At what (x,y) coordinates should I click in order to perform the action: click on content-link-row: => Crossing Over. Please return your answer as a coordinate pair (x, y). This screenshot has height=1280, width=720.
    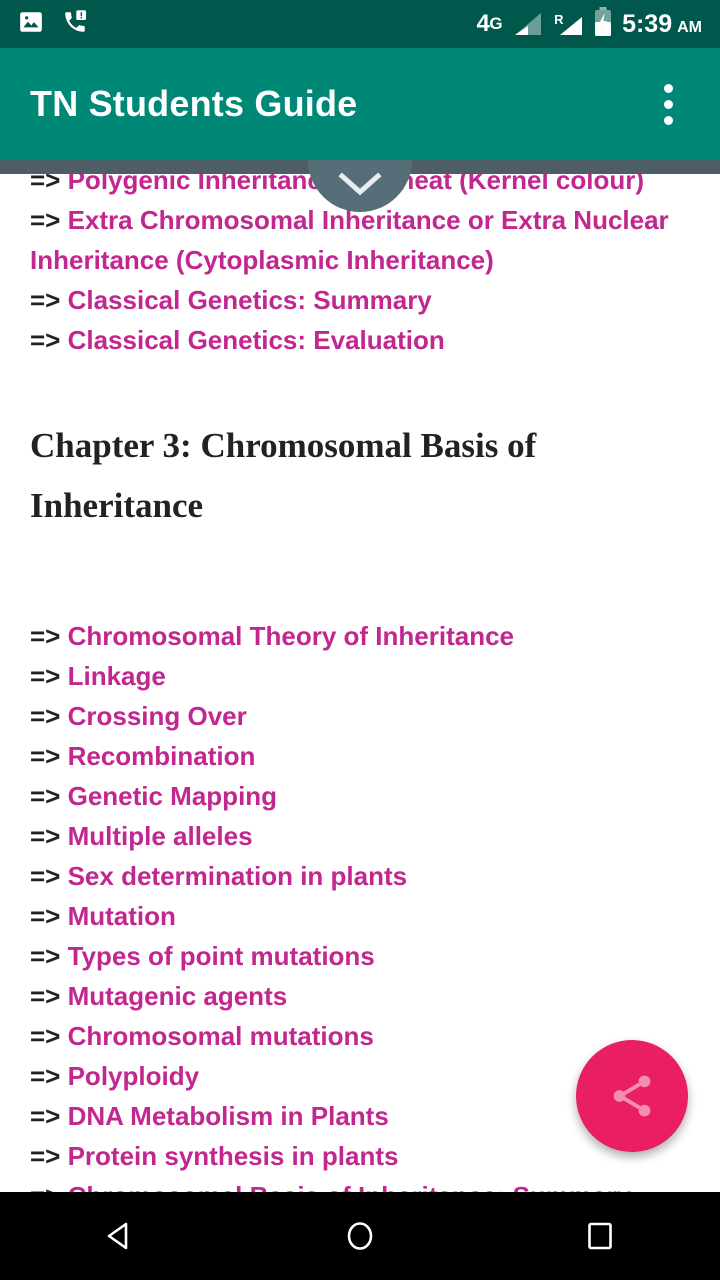
    Looking at the image, I should click on (360, 716).